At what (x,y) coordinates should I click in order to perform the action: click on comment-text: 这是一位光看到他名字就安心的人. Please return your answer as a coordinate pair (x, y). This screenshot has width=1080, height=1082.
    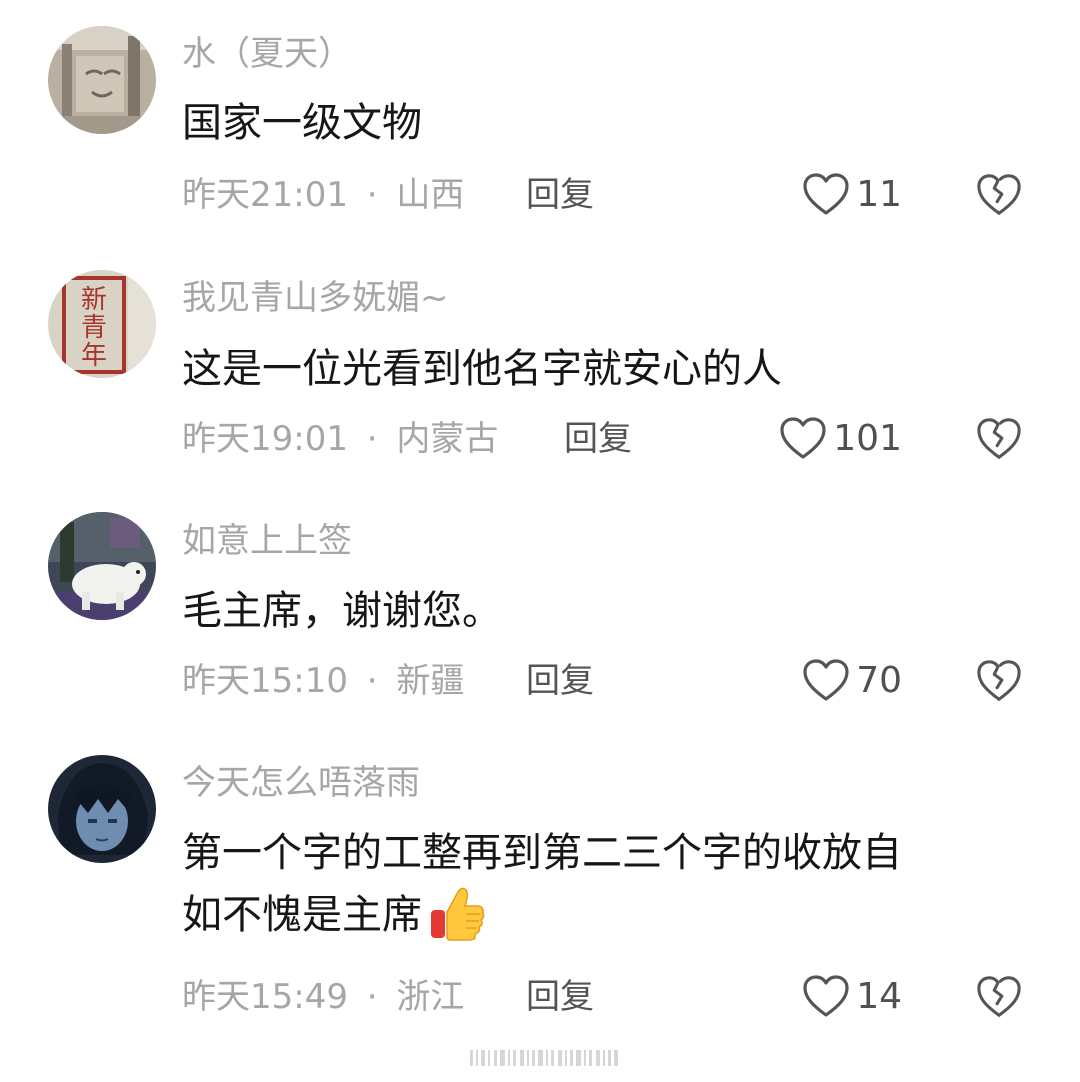
    Looking at the image, I should click on (482, 369).